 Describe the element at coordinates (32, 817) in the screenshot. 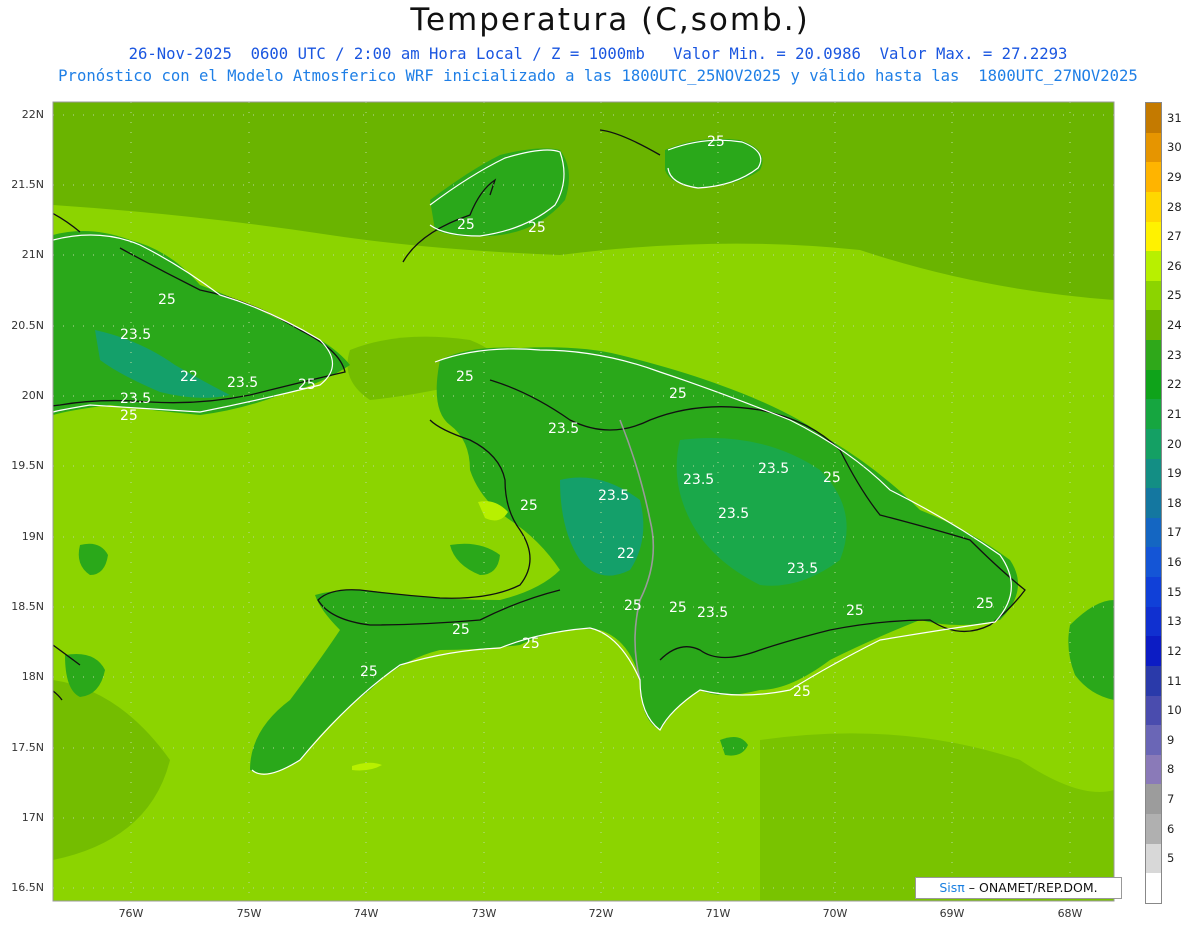

I see `lat-label: 17N` at that location.